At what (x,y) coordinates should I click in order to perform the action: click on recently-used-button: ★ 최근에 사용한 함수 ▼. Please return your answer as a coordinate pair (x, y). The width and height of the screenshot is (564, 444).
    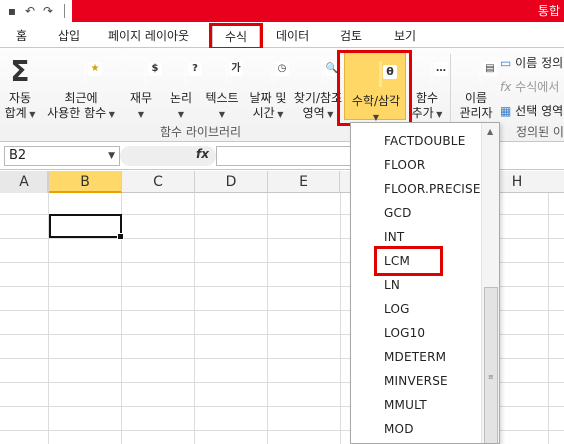
    Looking at the image, I should click on (81, 85).